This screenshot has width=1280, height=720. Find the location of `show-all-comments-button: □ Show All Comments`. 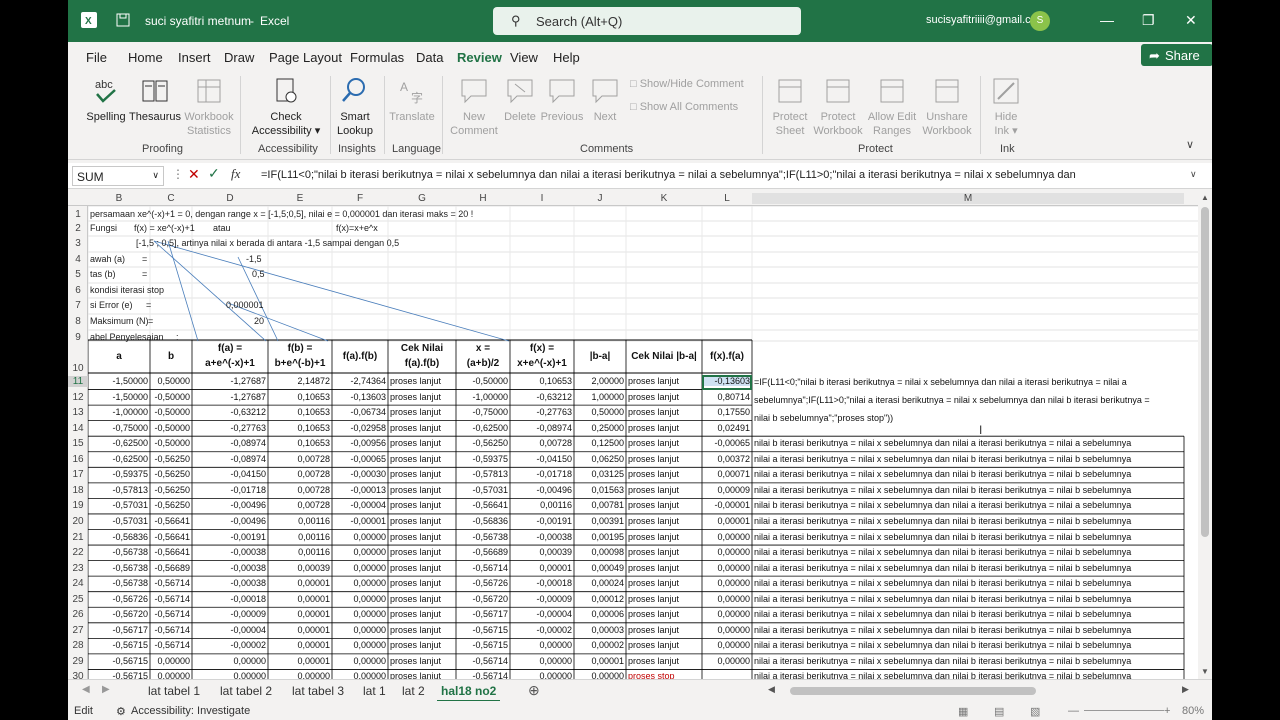

show-all-comments-button: □ Show All Comments is located at coordinates (684, 107).